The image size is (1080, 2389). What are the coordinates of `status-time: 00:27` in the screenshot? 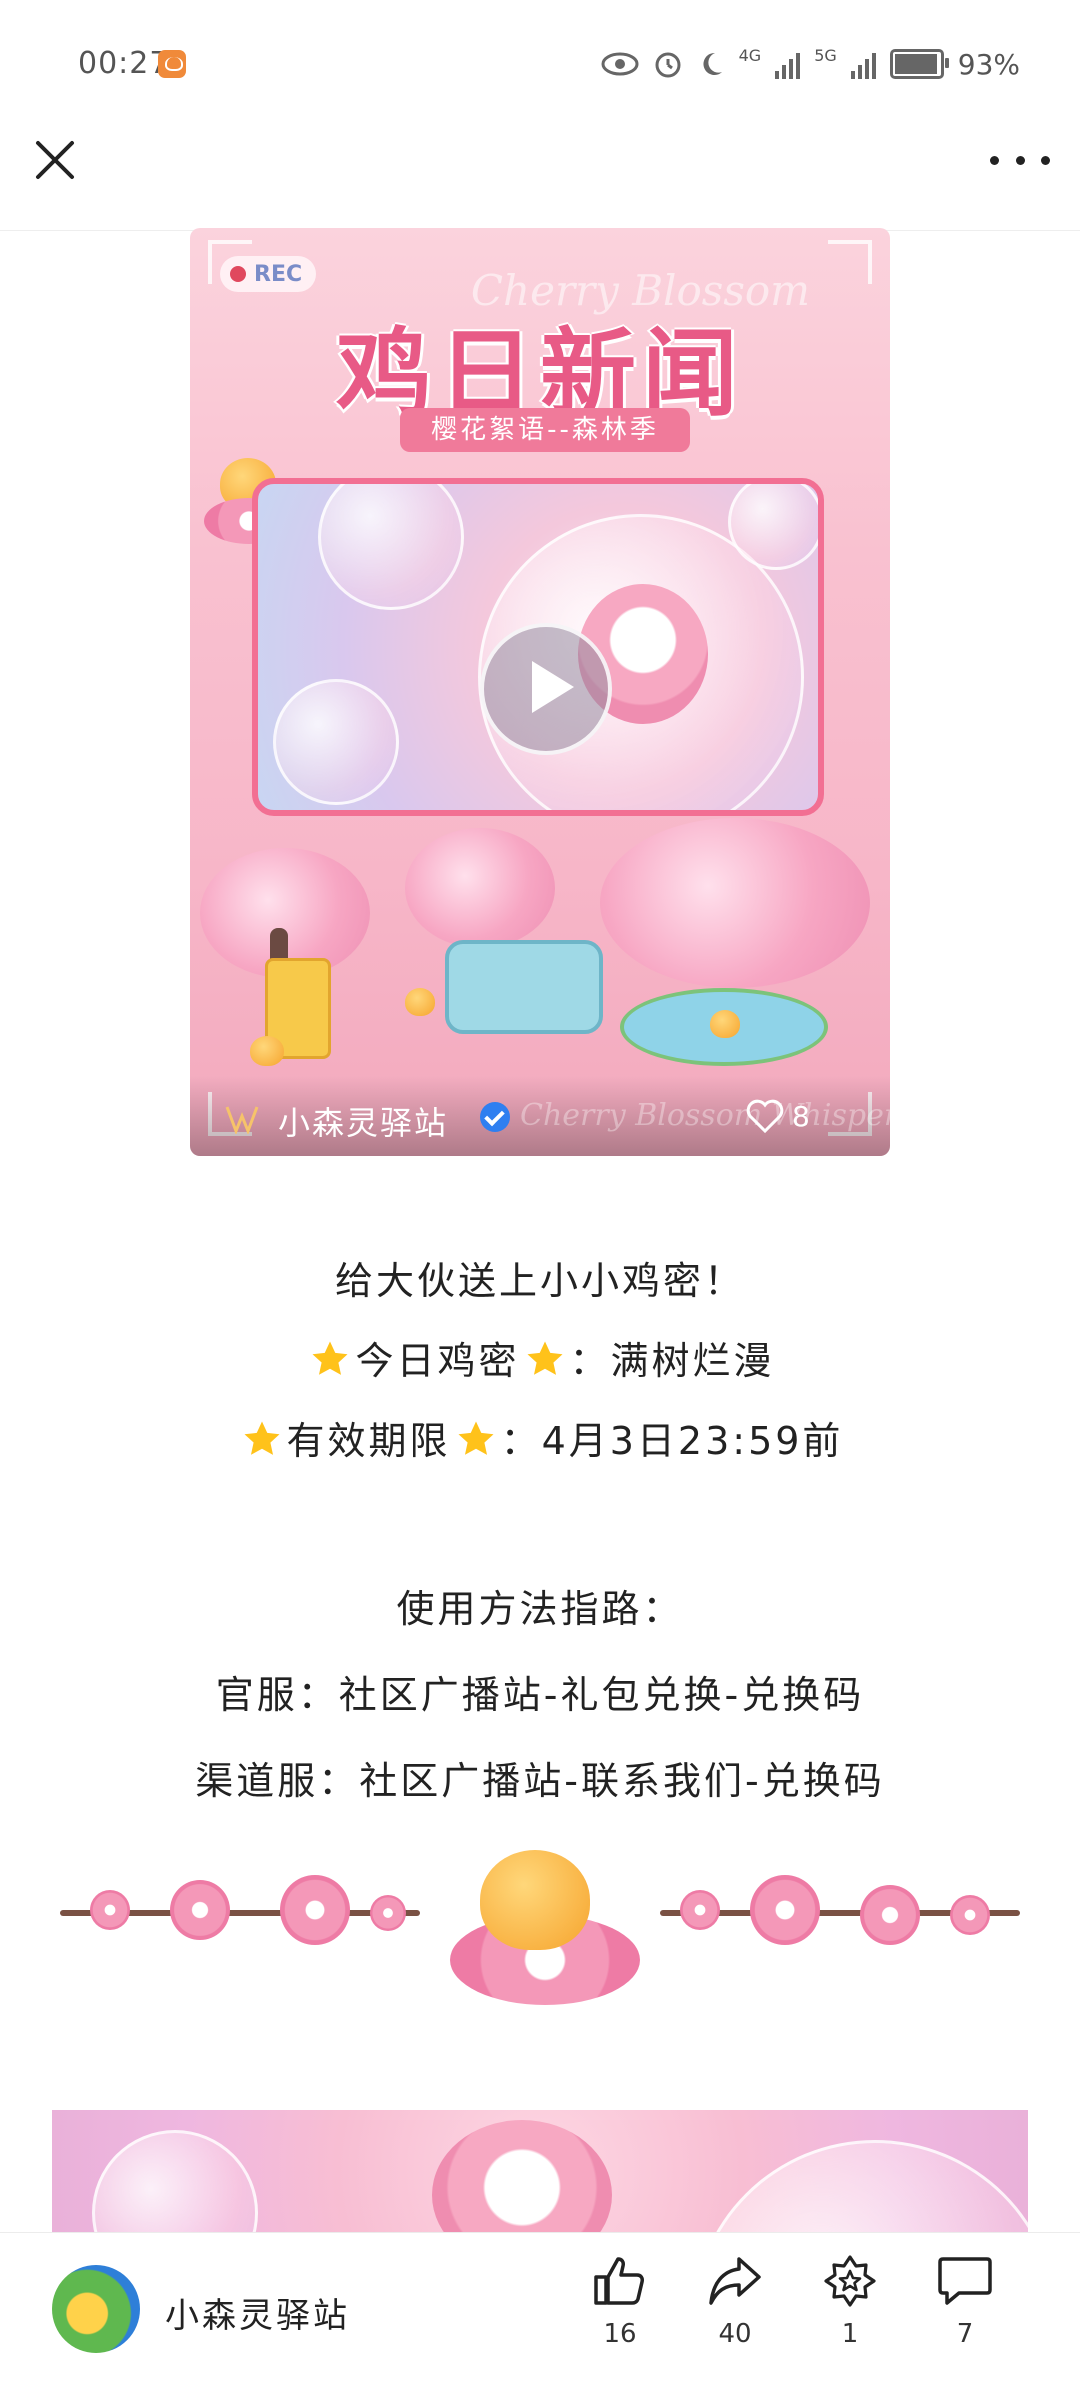 It's located at (124, 63).